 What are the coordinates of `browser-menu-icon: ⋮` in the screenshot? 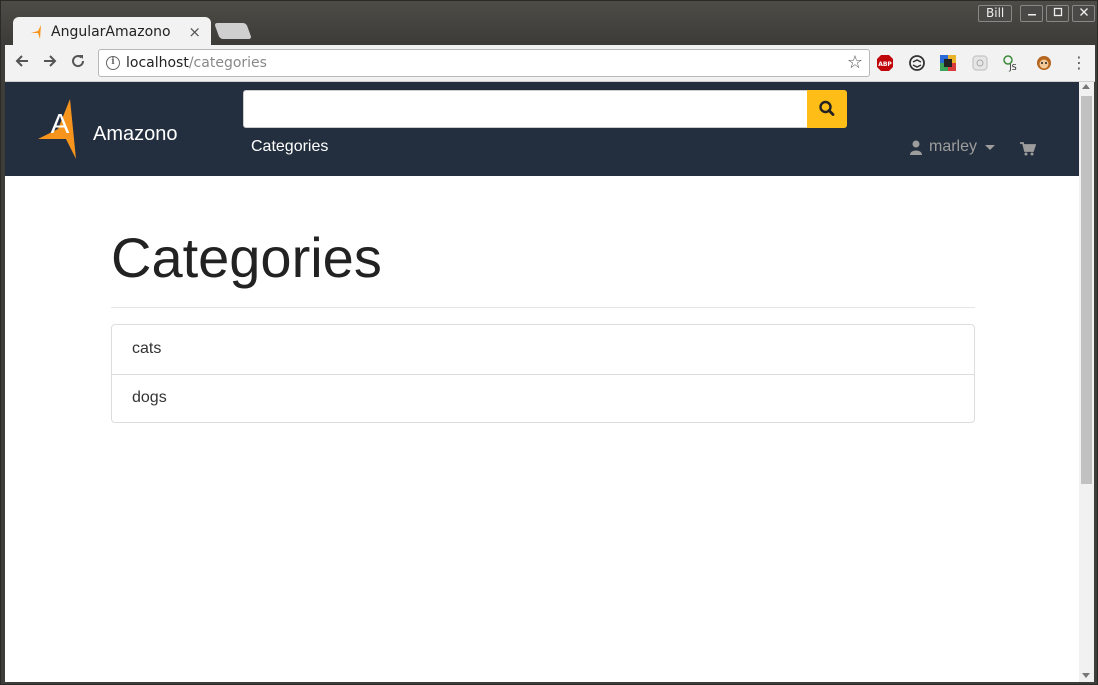 It's located at (1079, 63).